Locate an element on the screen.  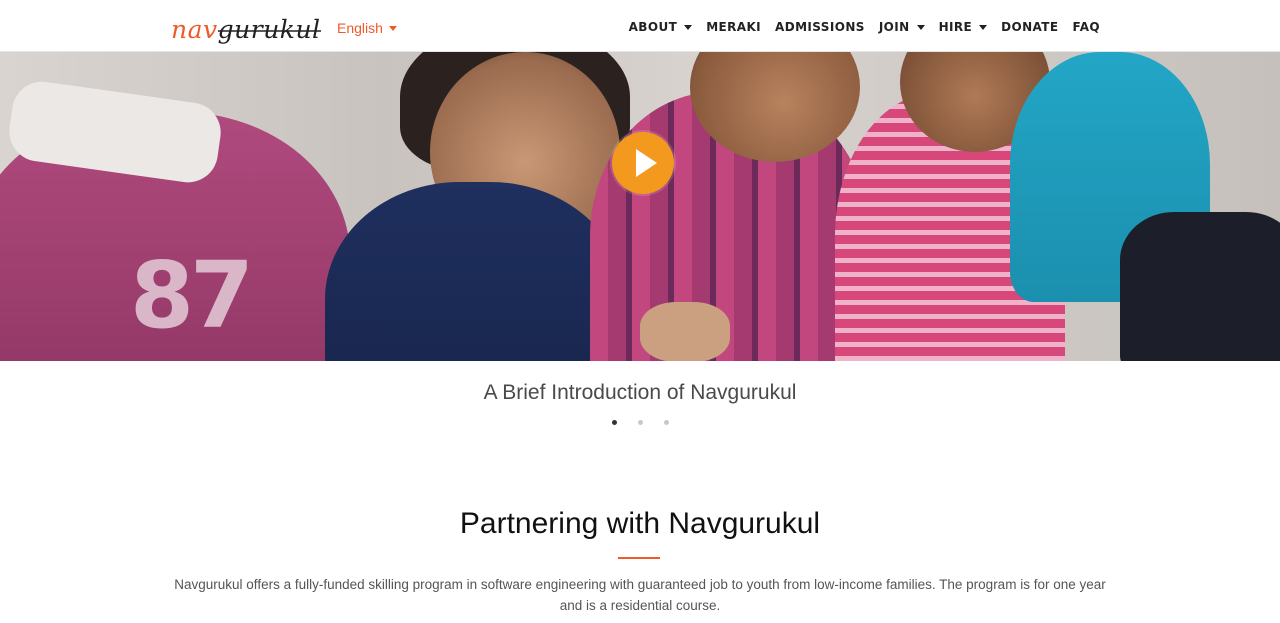
nav-item-admissions: ADMISSIONS is located at coordinates (820, 27).